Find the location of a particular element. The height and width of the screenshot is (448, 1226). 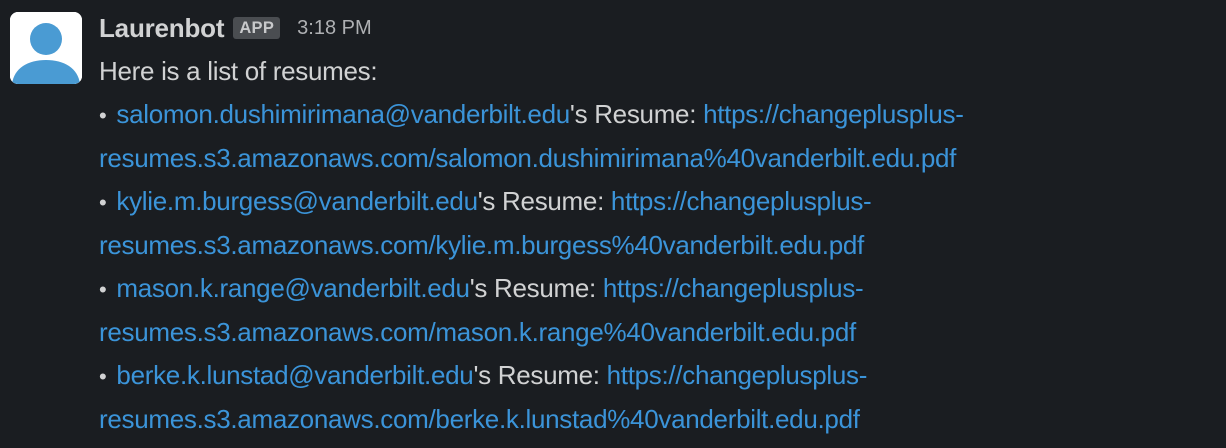

user-avatar-icon is located at coordinates (46, 48).